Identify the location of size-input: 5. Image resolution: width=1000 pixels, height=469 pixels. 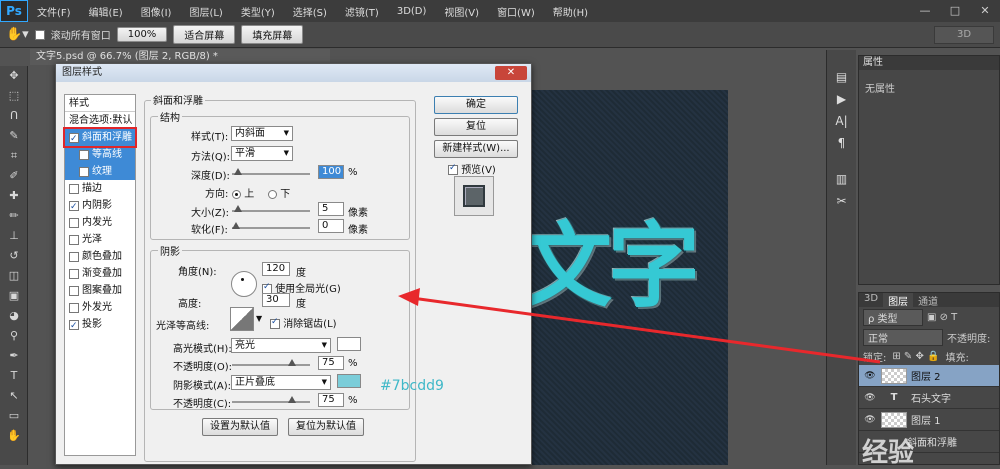
(331, 209).